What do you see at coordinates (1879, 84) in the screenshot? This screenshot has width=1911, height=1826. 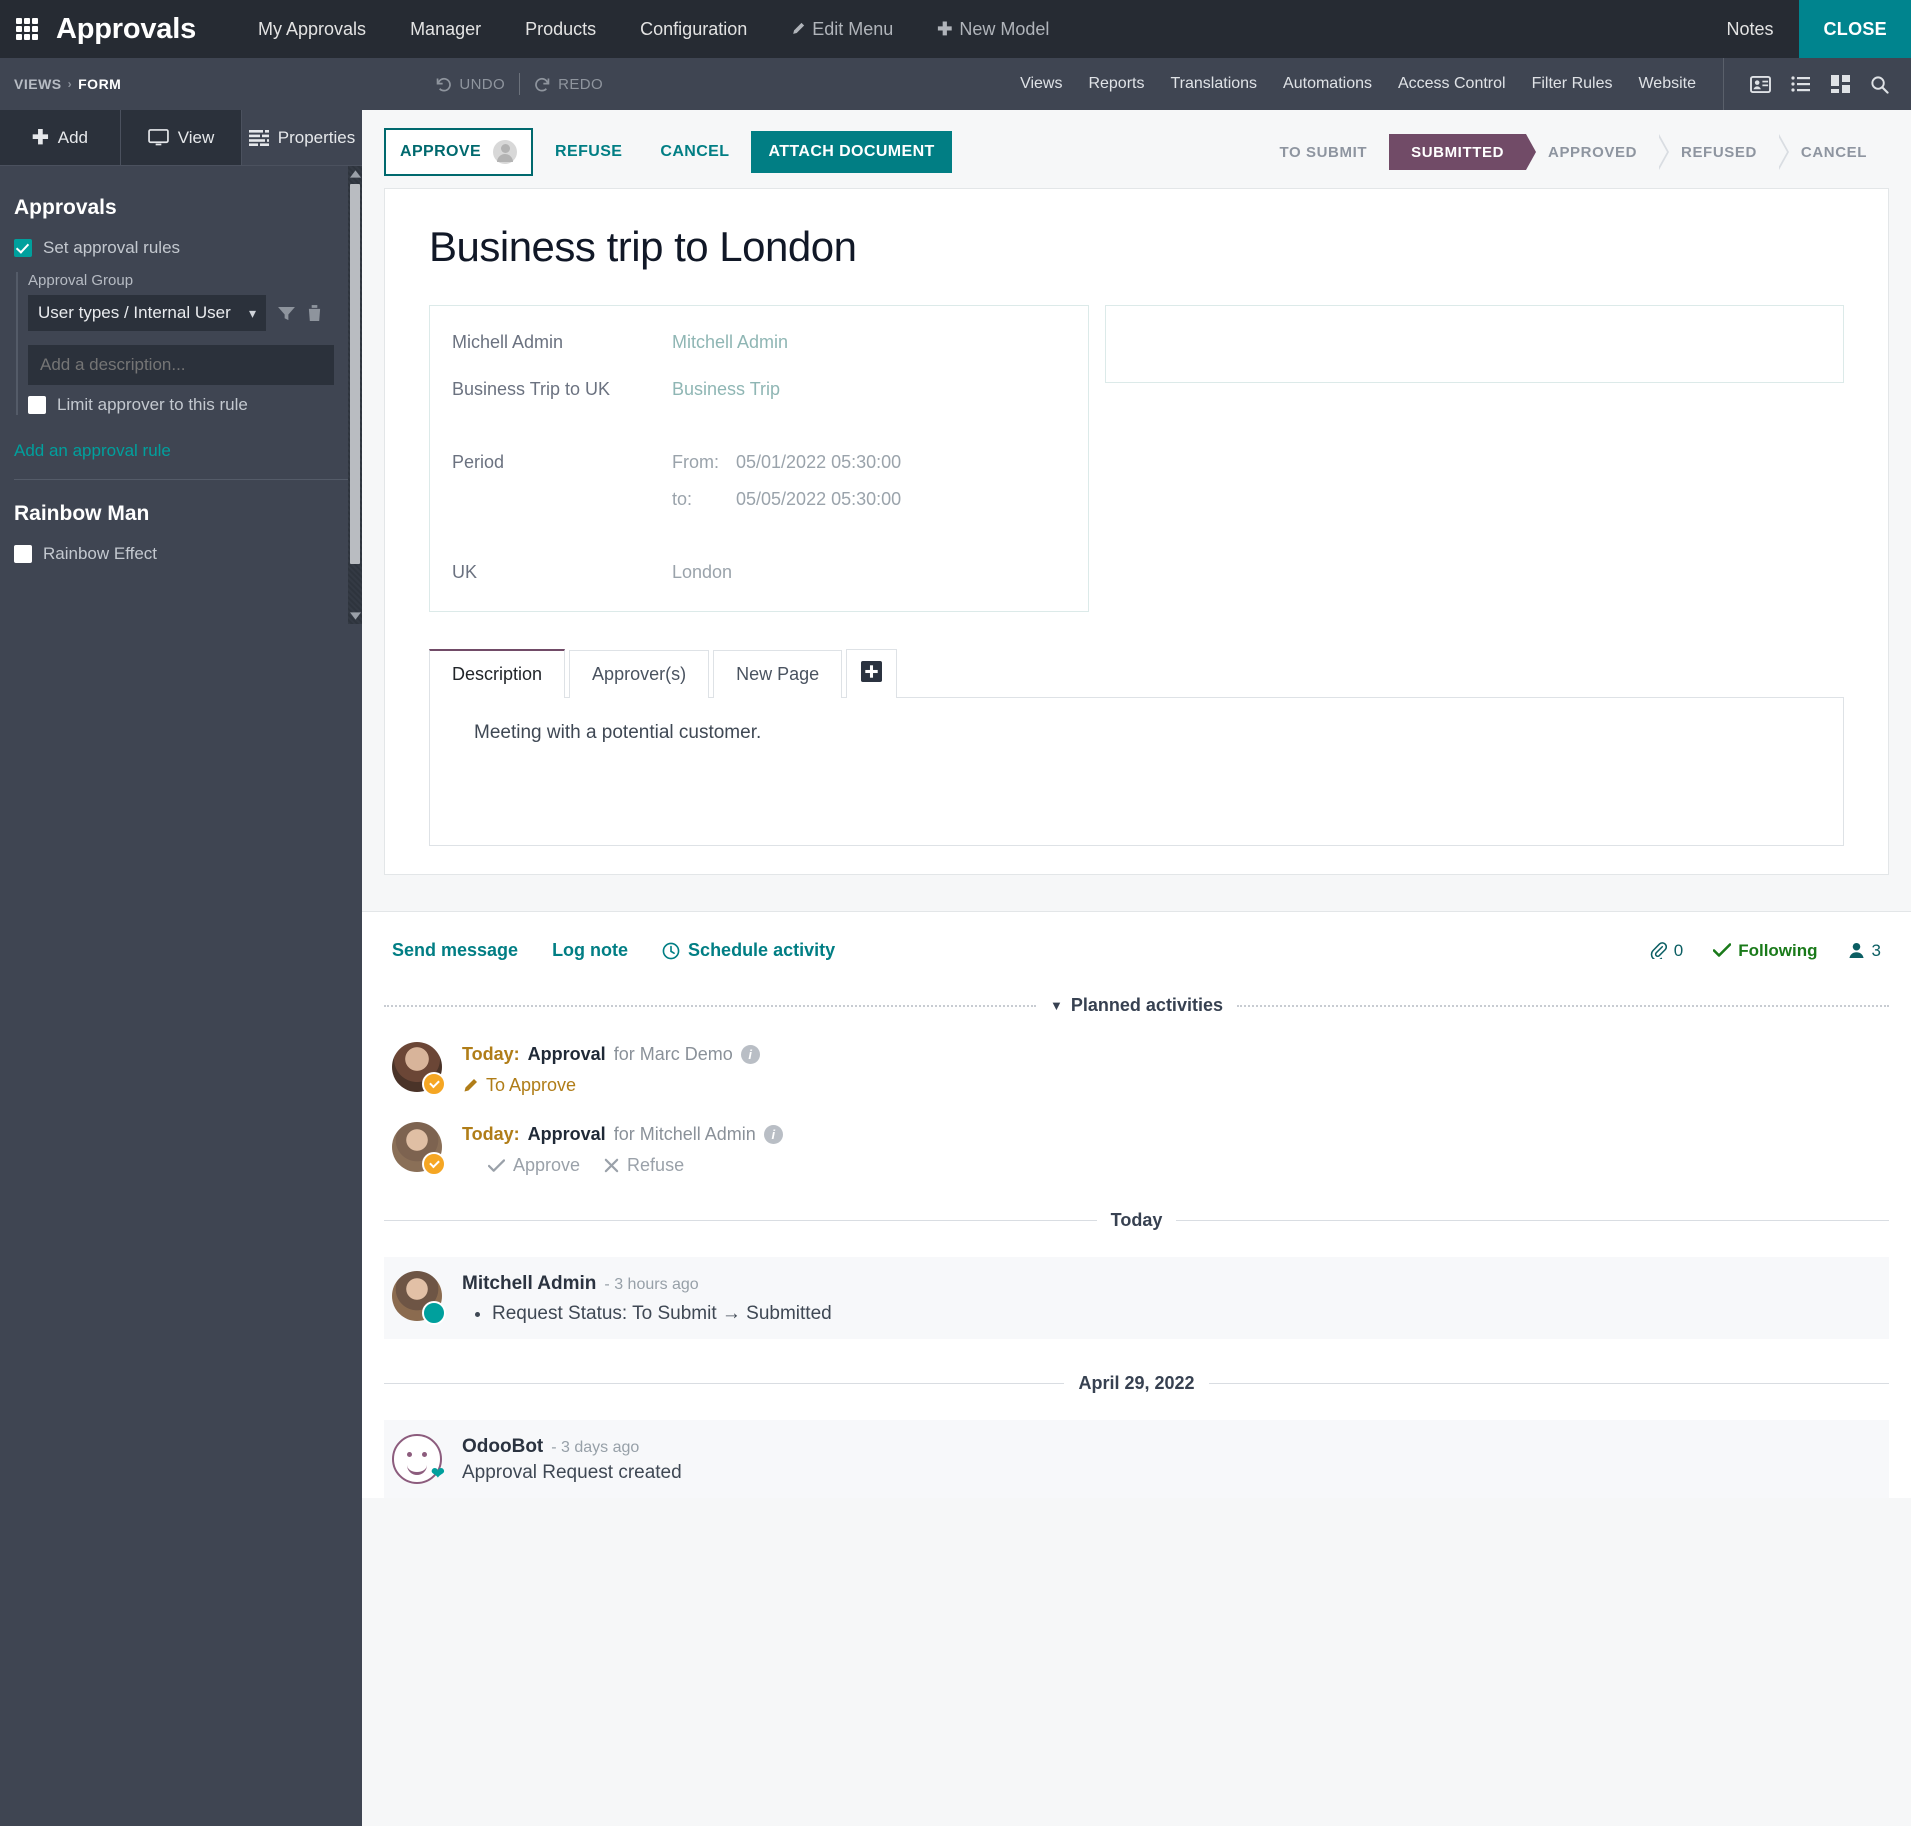 I see `search-icon` at bounding box center [1879, 84].